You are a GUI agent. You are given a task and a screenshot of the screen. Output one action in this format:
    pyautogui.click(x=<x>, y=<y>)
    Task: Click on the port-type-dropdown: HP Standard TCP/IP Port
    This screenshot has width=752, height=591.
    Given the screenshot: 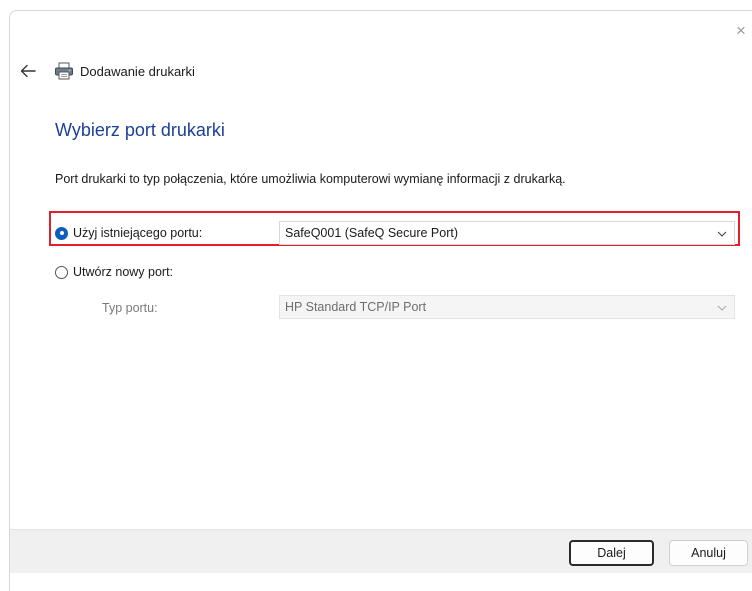 What is the action you would take?
    pyautogui.click(x=507, y=307)
    